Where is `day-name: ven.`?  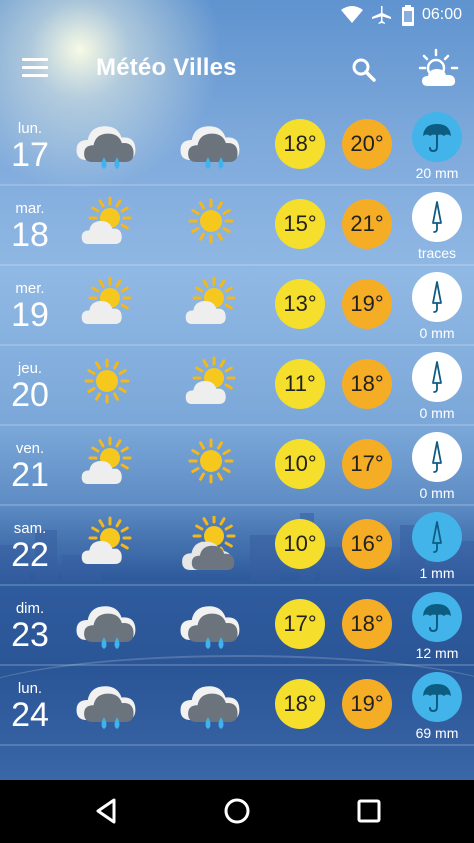 day-name: ven. is located at coordinates (30, 448).